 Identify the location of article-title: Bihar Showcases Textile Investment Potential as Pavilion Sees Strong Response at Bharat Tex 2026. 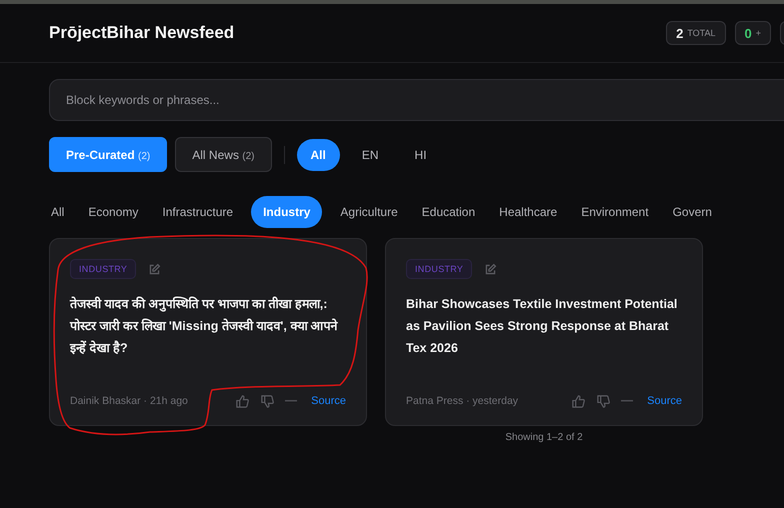
(544, 326).